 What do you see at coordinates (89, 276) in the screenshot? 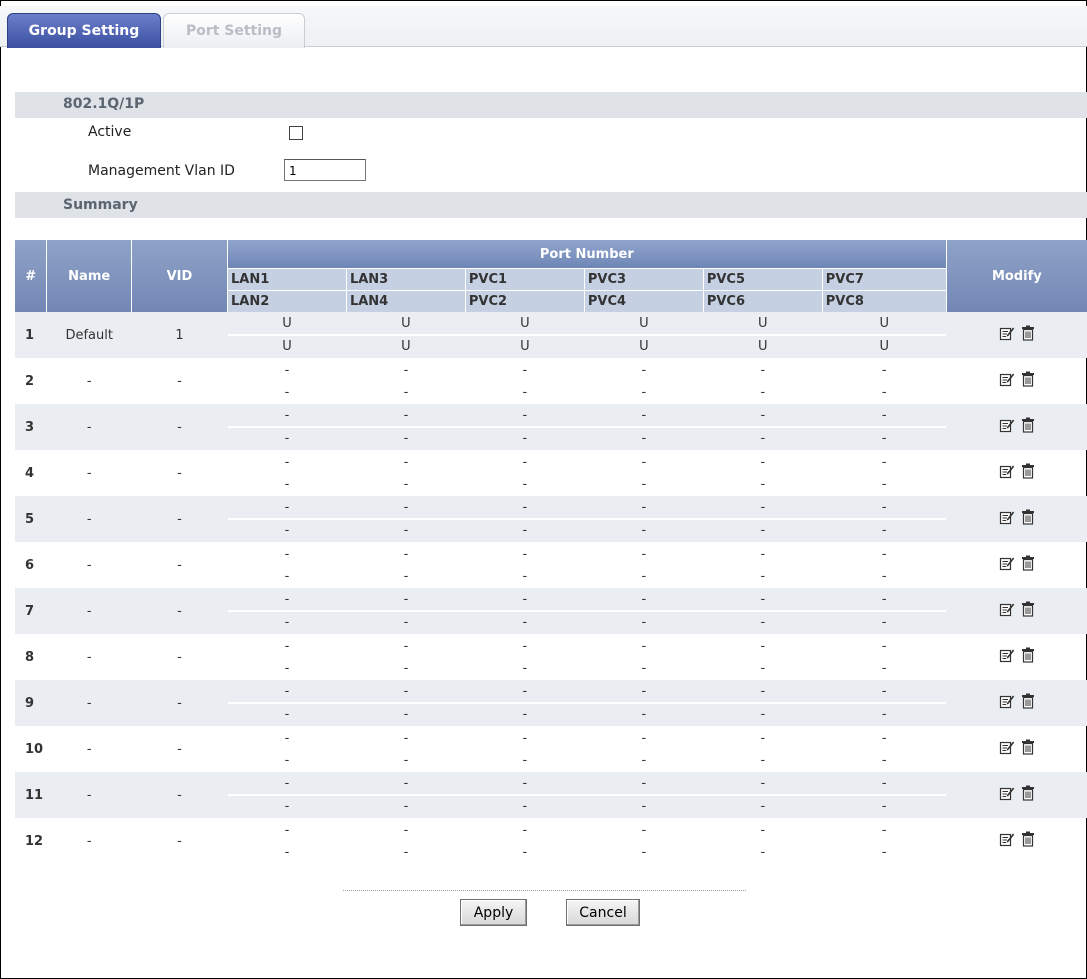
I see `header-name: Name` at bounding box center [89, 276].